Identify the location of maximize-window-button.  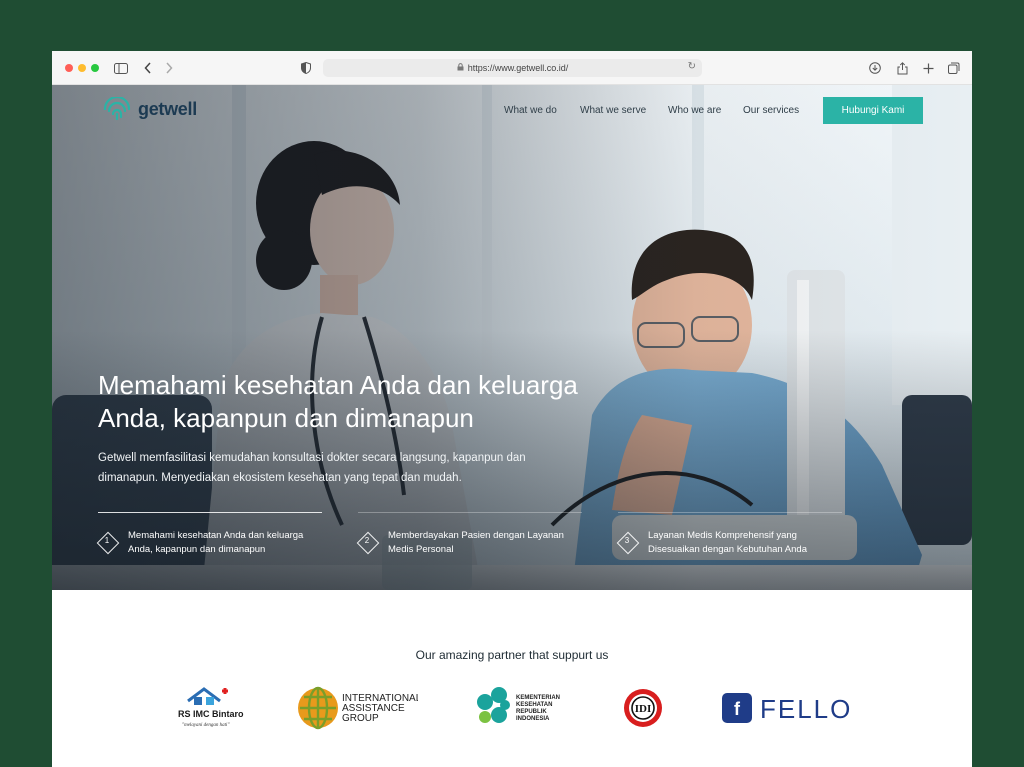
(95, 68).